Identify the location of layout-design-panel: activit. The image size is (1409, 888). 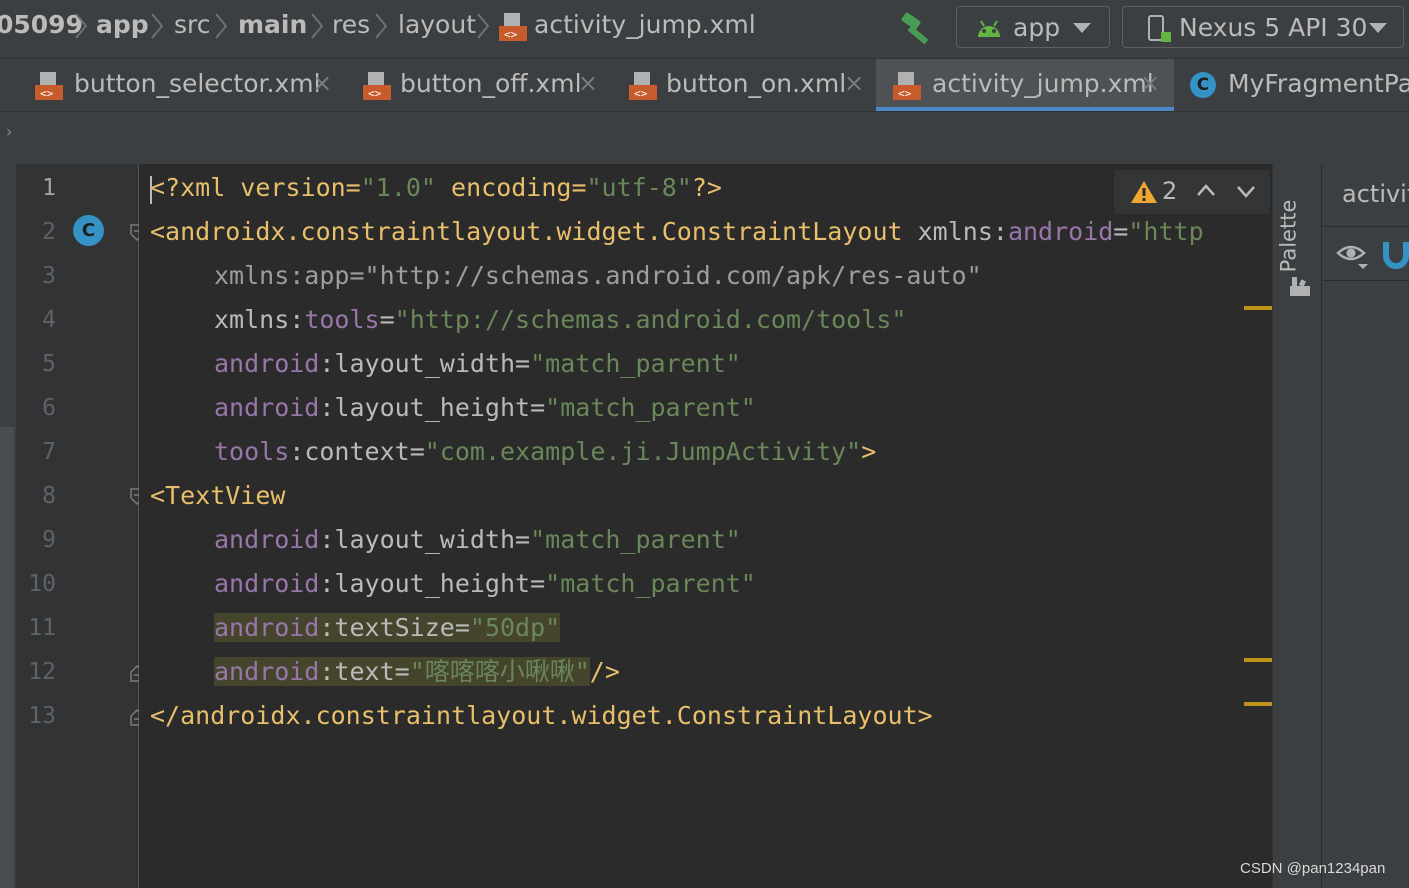
(1365, 526).